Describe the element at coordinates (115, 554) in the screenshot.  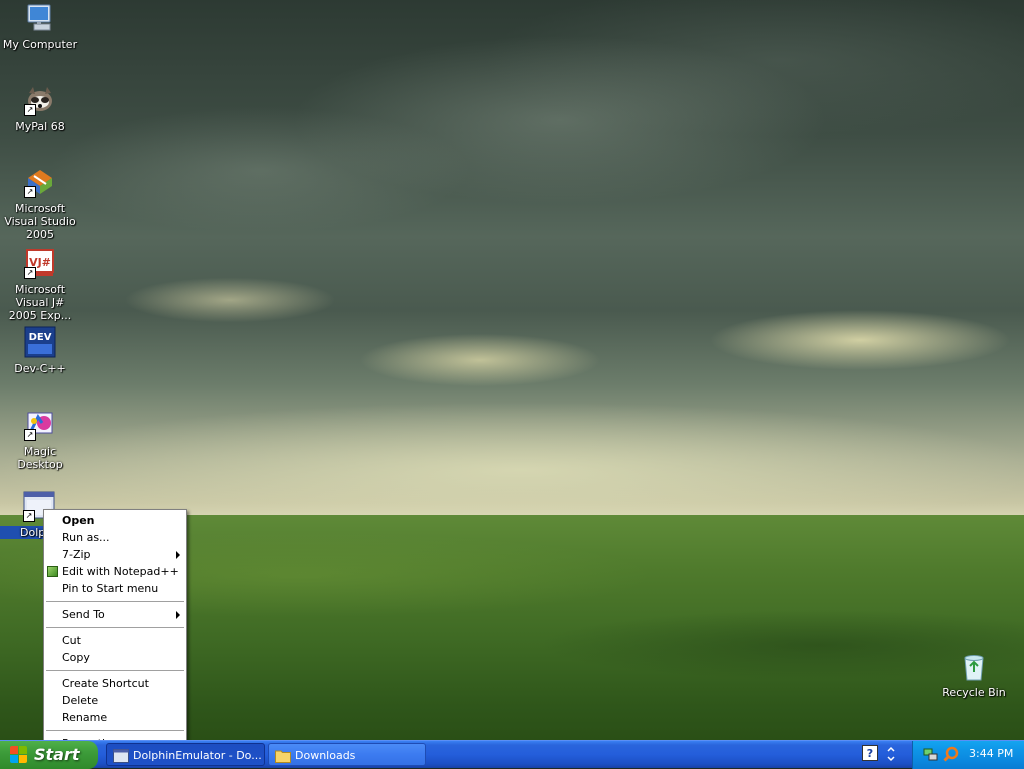
I see `menu-item-7zip: 7-Zip` at that location.